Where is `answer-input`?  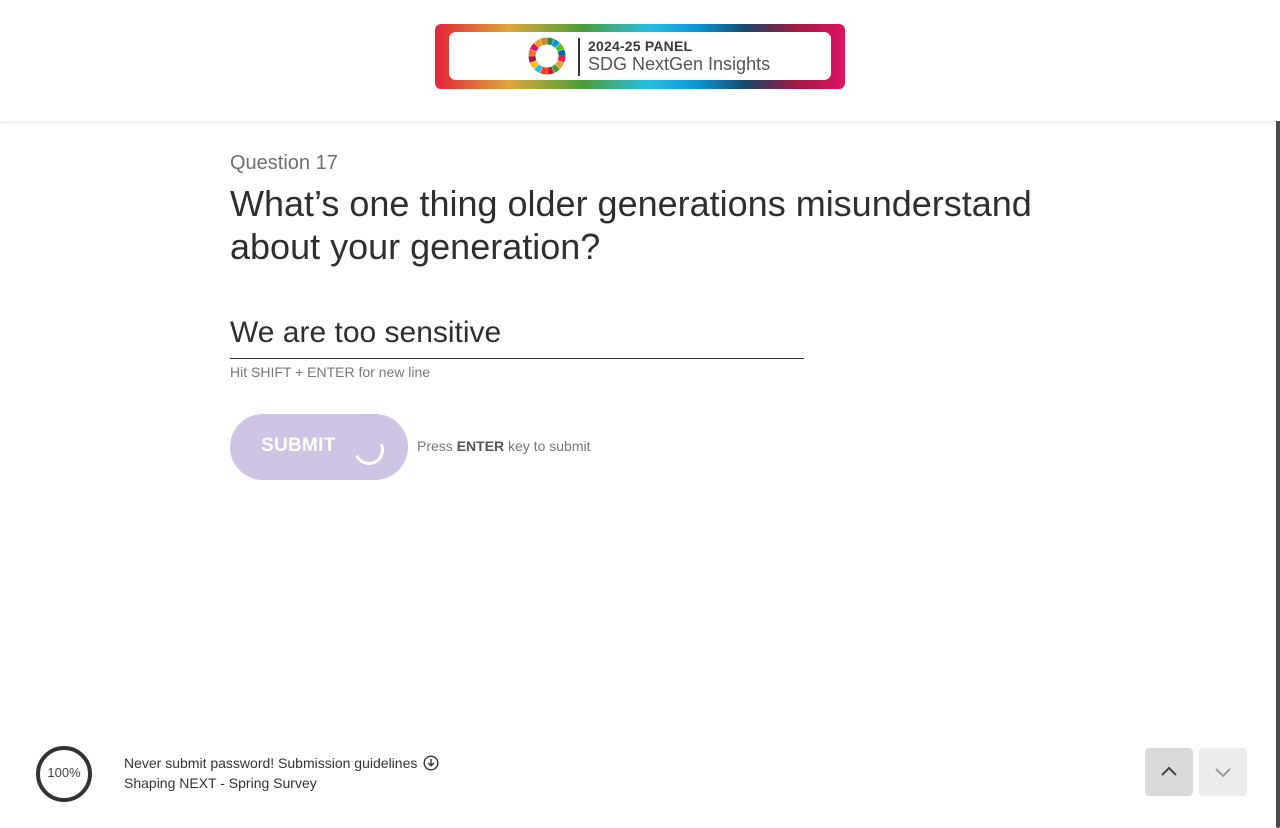 answer-input is located at coordinates (517, 333).